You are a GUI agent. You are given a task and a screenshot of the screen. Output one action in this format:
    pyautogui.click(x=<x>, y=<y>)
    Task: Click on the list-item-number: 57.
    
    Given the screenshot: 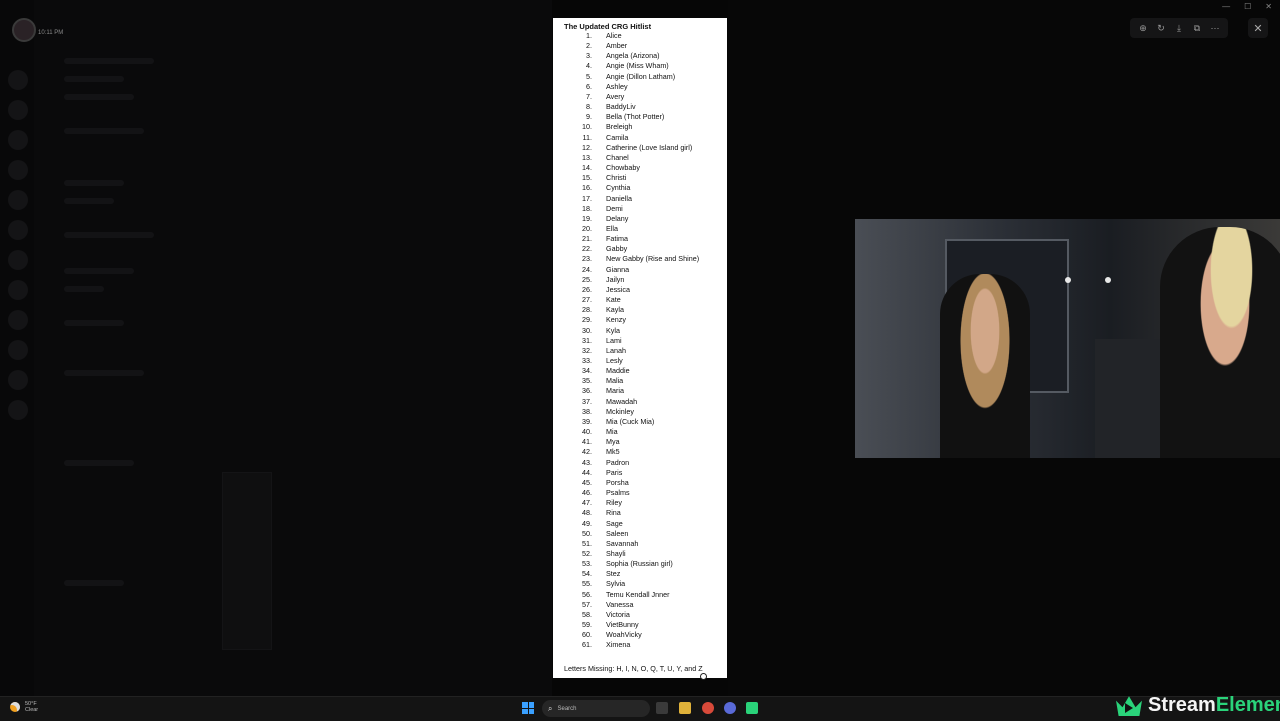 What is the action you would take?
    pyautogui.click(x=587, y=604)
    